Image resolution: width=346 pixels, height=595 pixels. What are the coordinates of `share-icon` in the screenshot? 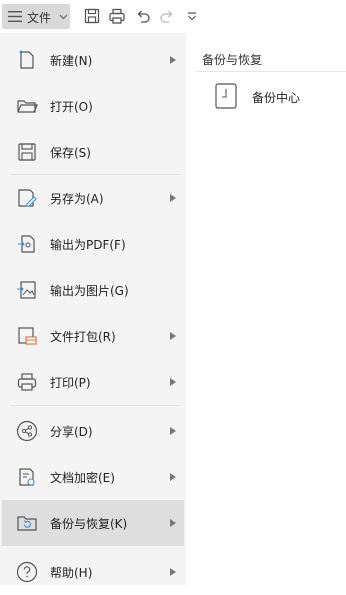 It's located at (27, 431).